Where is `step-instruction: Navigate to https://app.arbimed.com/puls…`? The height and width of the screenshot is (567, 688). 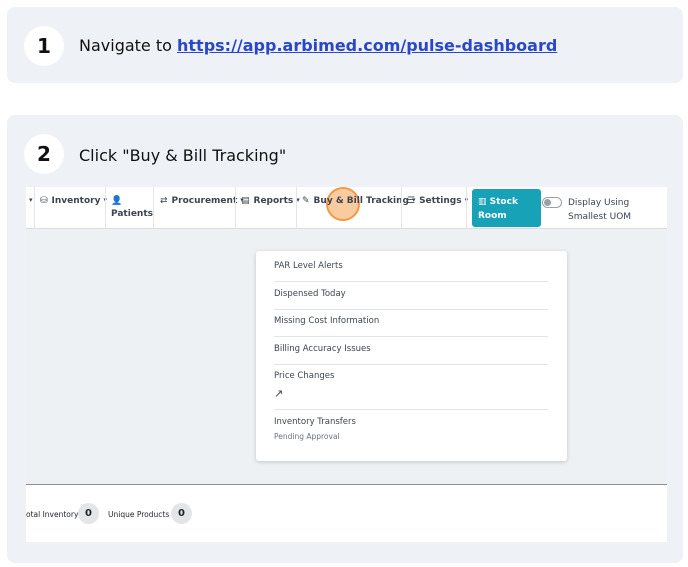
step-instruction: Navigate to https://app.arbimed.com/puls… is located at coordinates (318, 45).